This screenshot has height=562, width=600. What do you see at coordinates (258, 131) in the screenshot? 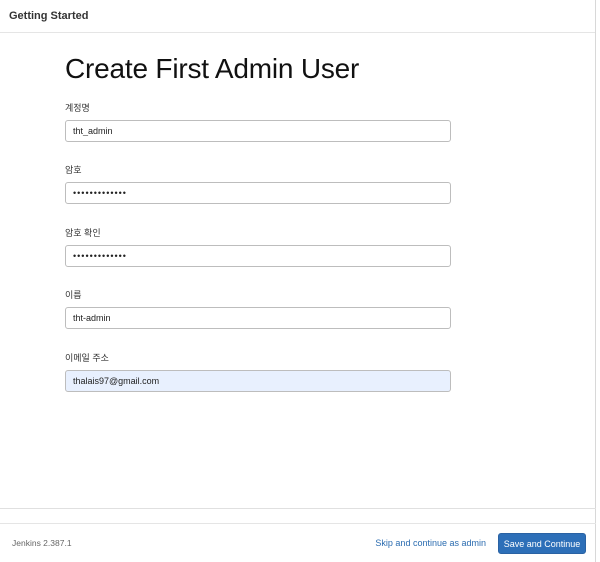
I see `username-input` at bounding box center [258, 131].